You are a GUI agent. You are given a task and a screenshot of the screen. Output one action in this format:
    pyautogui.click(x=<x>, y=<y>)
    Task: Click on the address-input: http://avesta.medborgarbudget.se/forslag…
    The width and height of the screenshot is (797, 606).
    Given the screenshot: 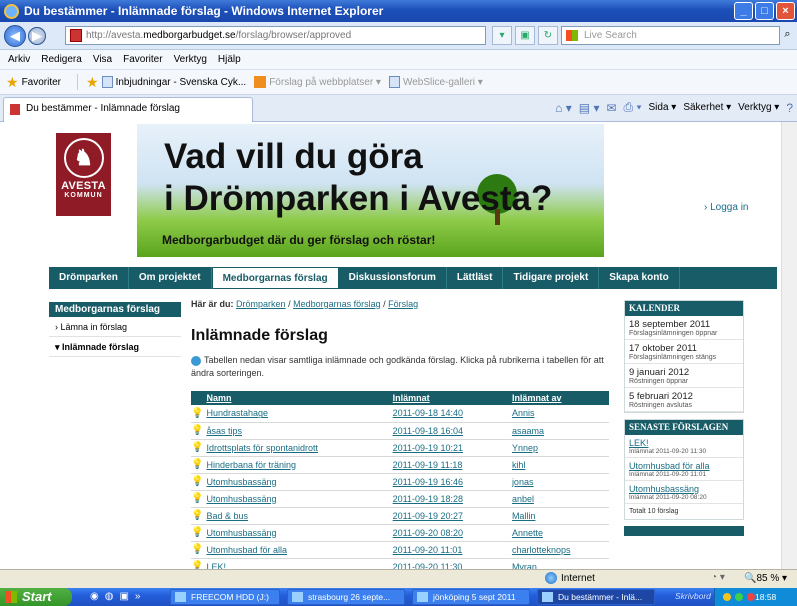 What is the action you would take?
    pyautogui.click(x=275, y=35)
    